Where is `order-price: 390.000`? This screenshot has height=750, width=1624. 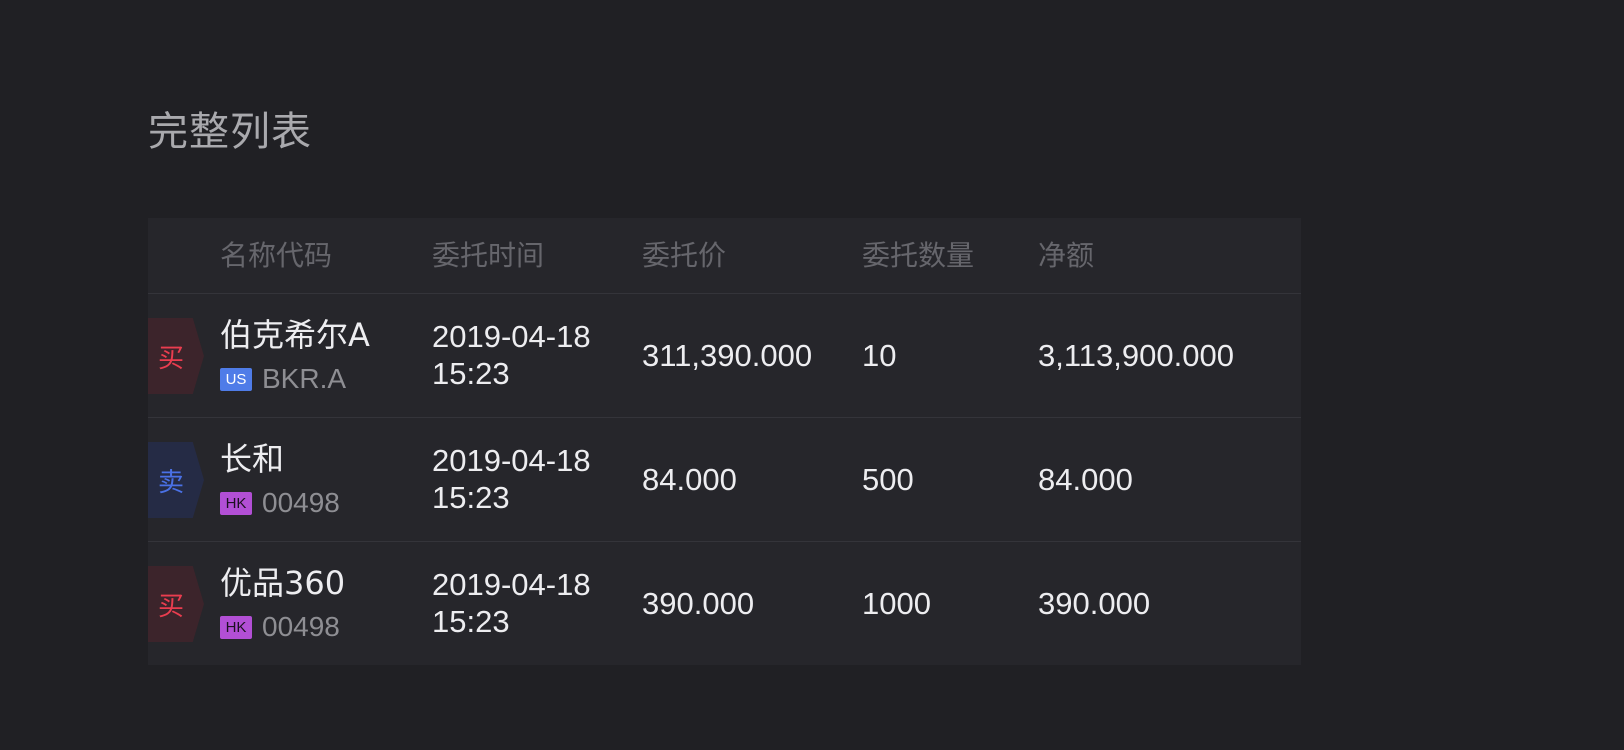 order-price: 390.000 is located at coordinates (698, 603).